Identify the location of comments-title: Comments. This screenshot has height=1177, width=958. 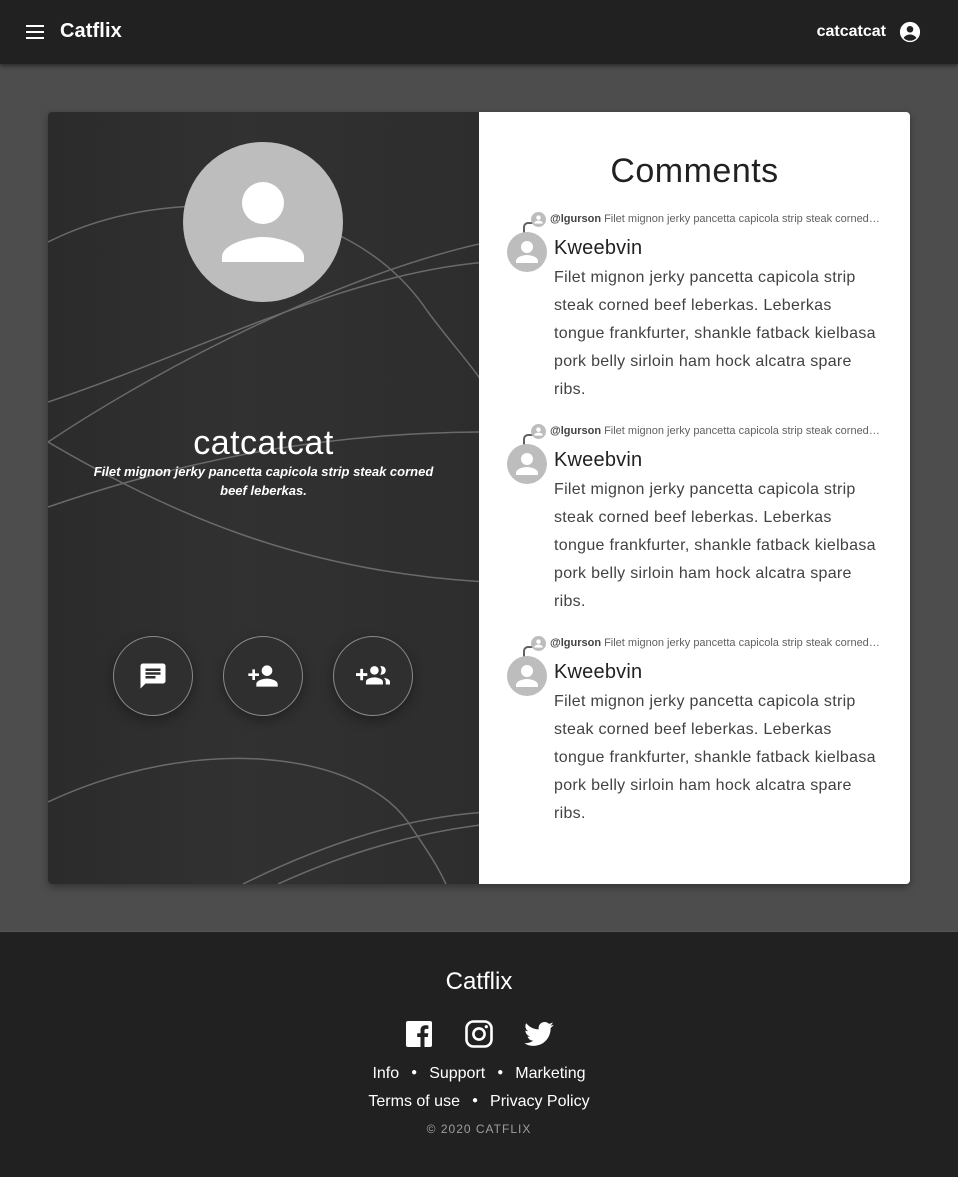
(694, 171).